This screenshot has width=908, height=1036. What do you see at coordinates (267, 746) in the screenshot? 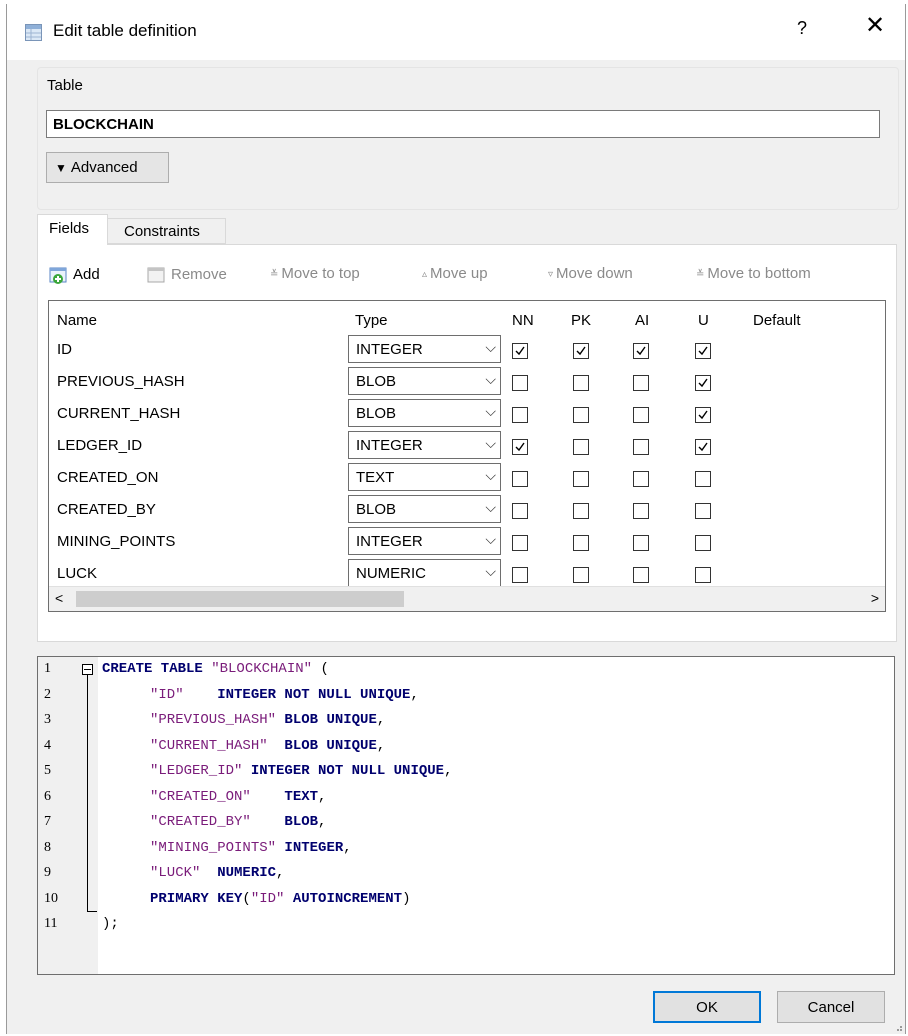
I see `sql-line: "CURRENT_HASH" BLOB UNIQUE,` at bounding box center [267, 746].